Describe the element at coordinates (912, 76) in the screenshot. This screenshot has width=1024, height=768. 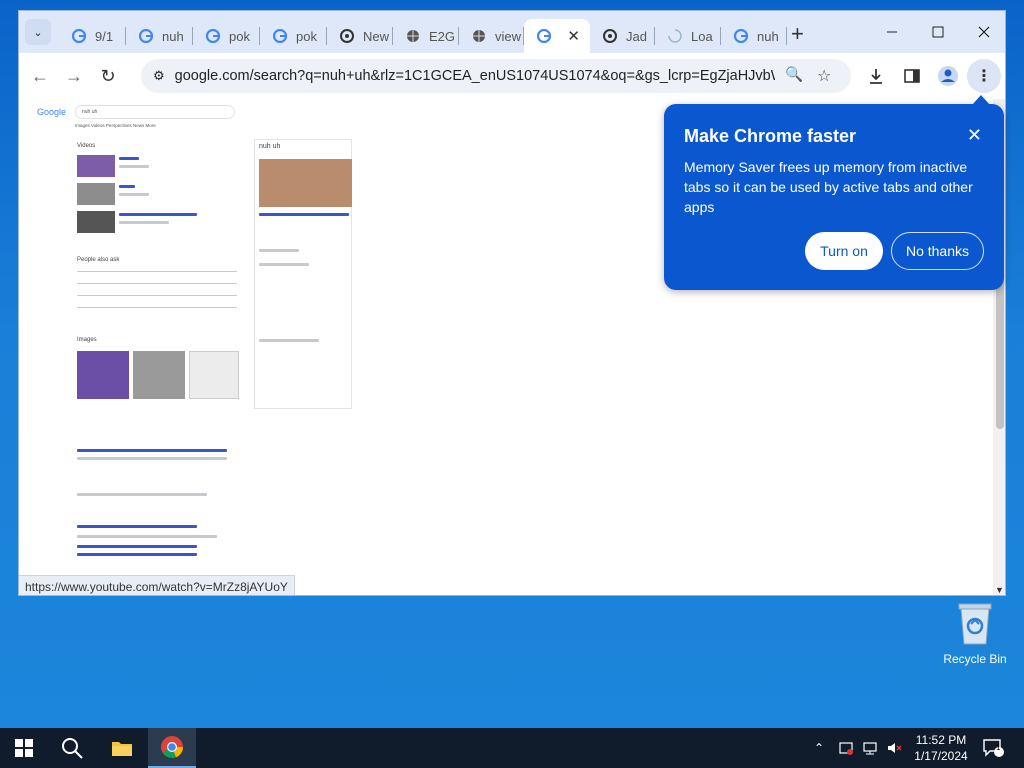
I see `side-panel-button` at that location.